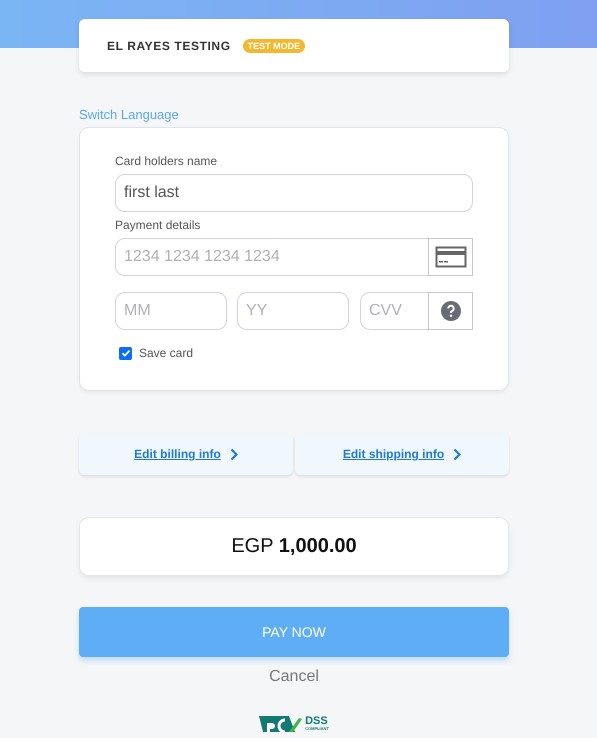 The image size is (597, 738). What do you see at coordinates (169, 45) in the screenshot?
I see `merchant-name: EL RAYES TESTING` at bounding box center [169, 45].